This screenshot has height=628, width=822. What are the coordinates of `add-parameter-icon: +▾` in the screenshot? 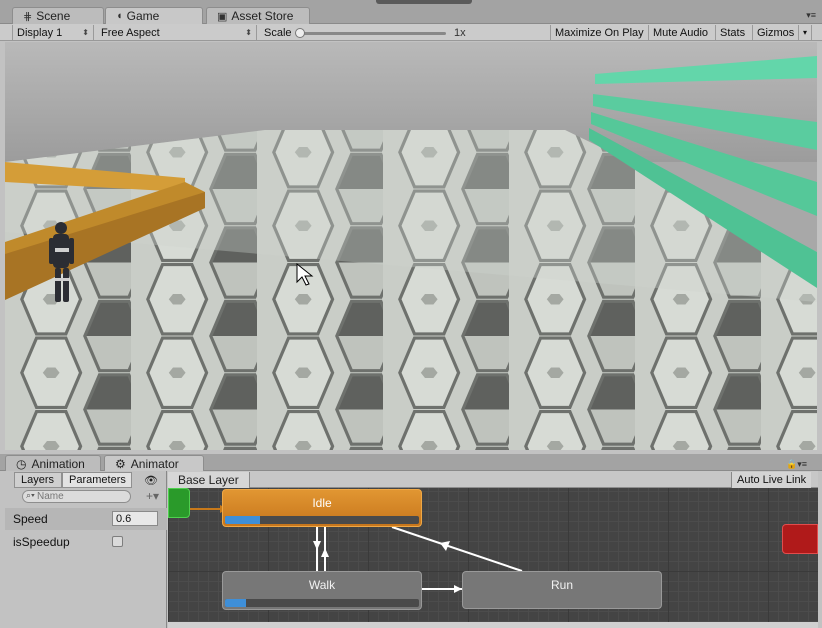 It's located at (152, 496).